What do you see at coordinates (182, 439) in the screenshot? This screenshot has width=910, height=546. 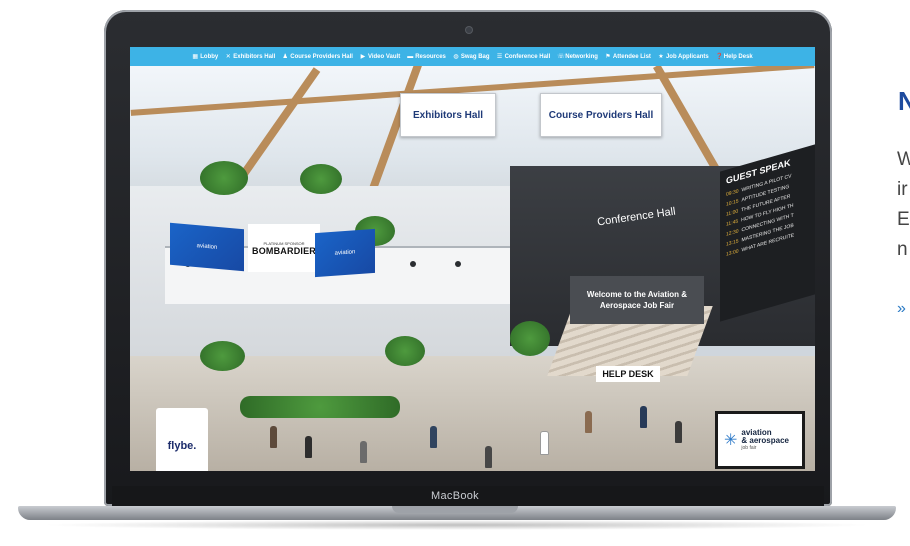 I see `flybe-booth: flybe.` at bounding box center [182, 439].